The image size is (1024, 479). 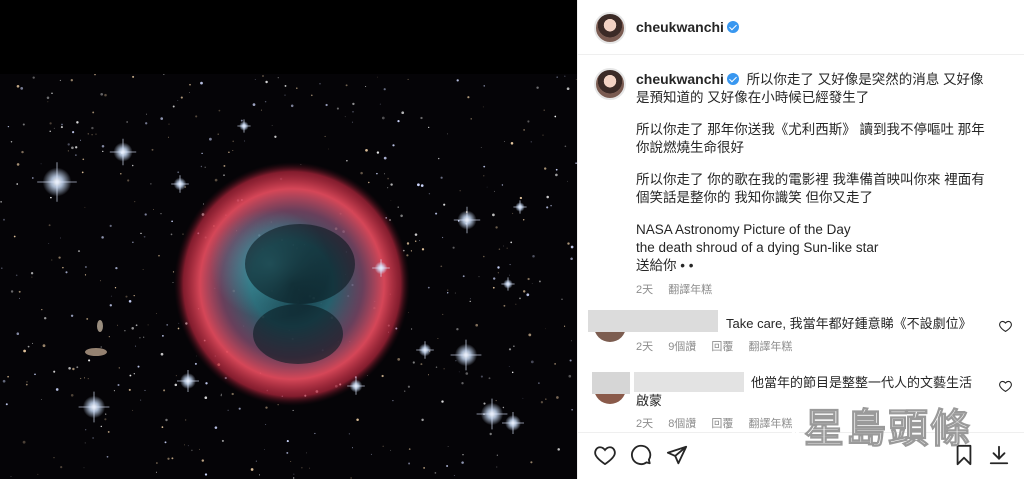 What do you see at coordinates (714, 347) in the screenshot?
I see `comment-meta: 2天 9個讚 回覆 翻譯年糕` at bounding box center [714, 347].